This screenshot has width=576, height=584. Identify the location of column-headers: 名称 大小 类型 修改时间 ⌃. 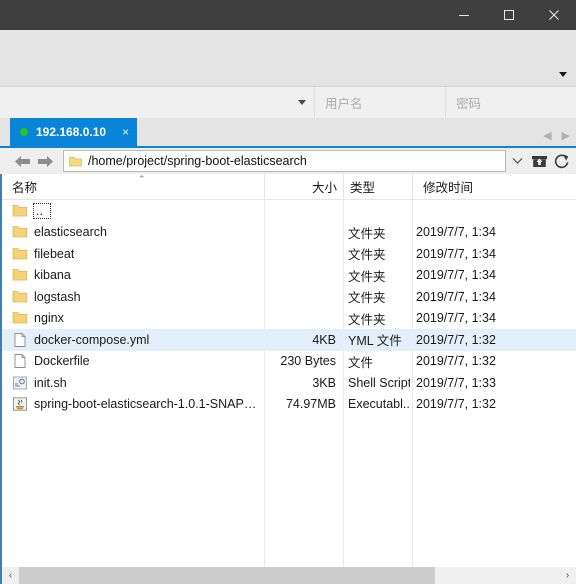
(289, 187).